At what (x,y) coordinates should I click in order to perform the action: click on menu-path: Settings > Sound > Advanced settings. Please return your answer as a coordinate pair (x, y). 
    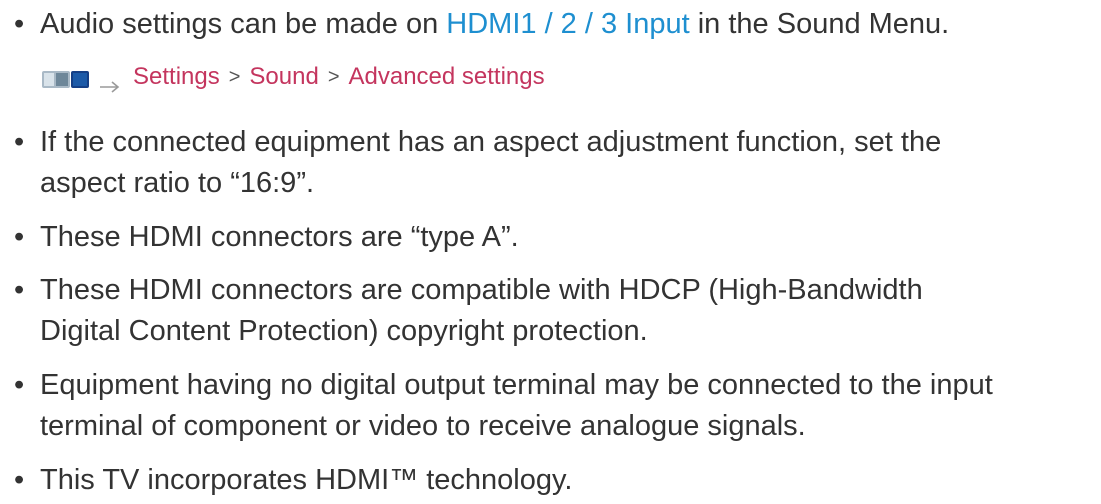
    Looking at the image, I should click on (293, 77).